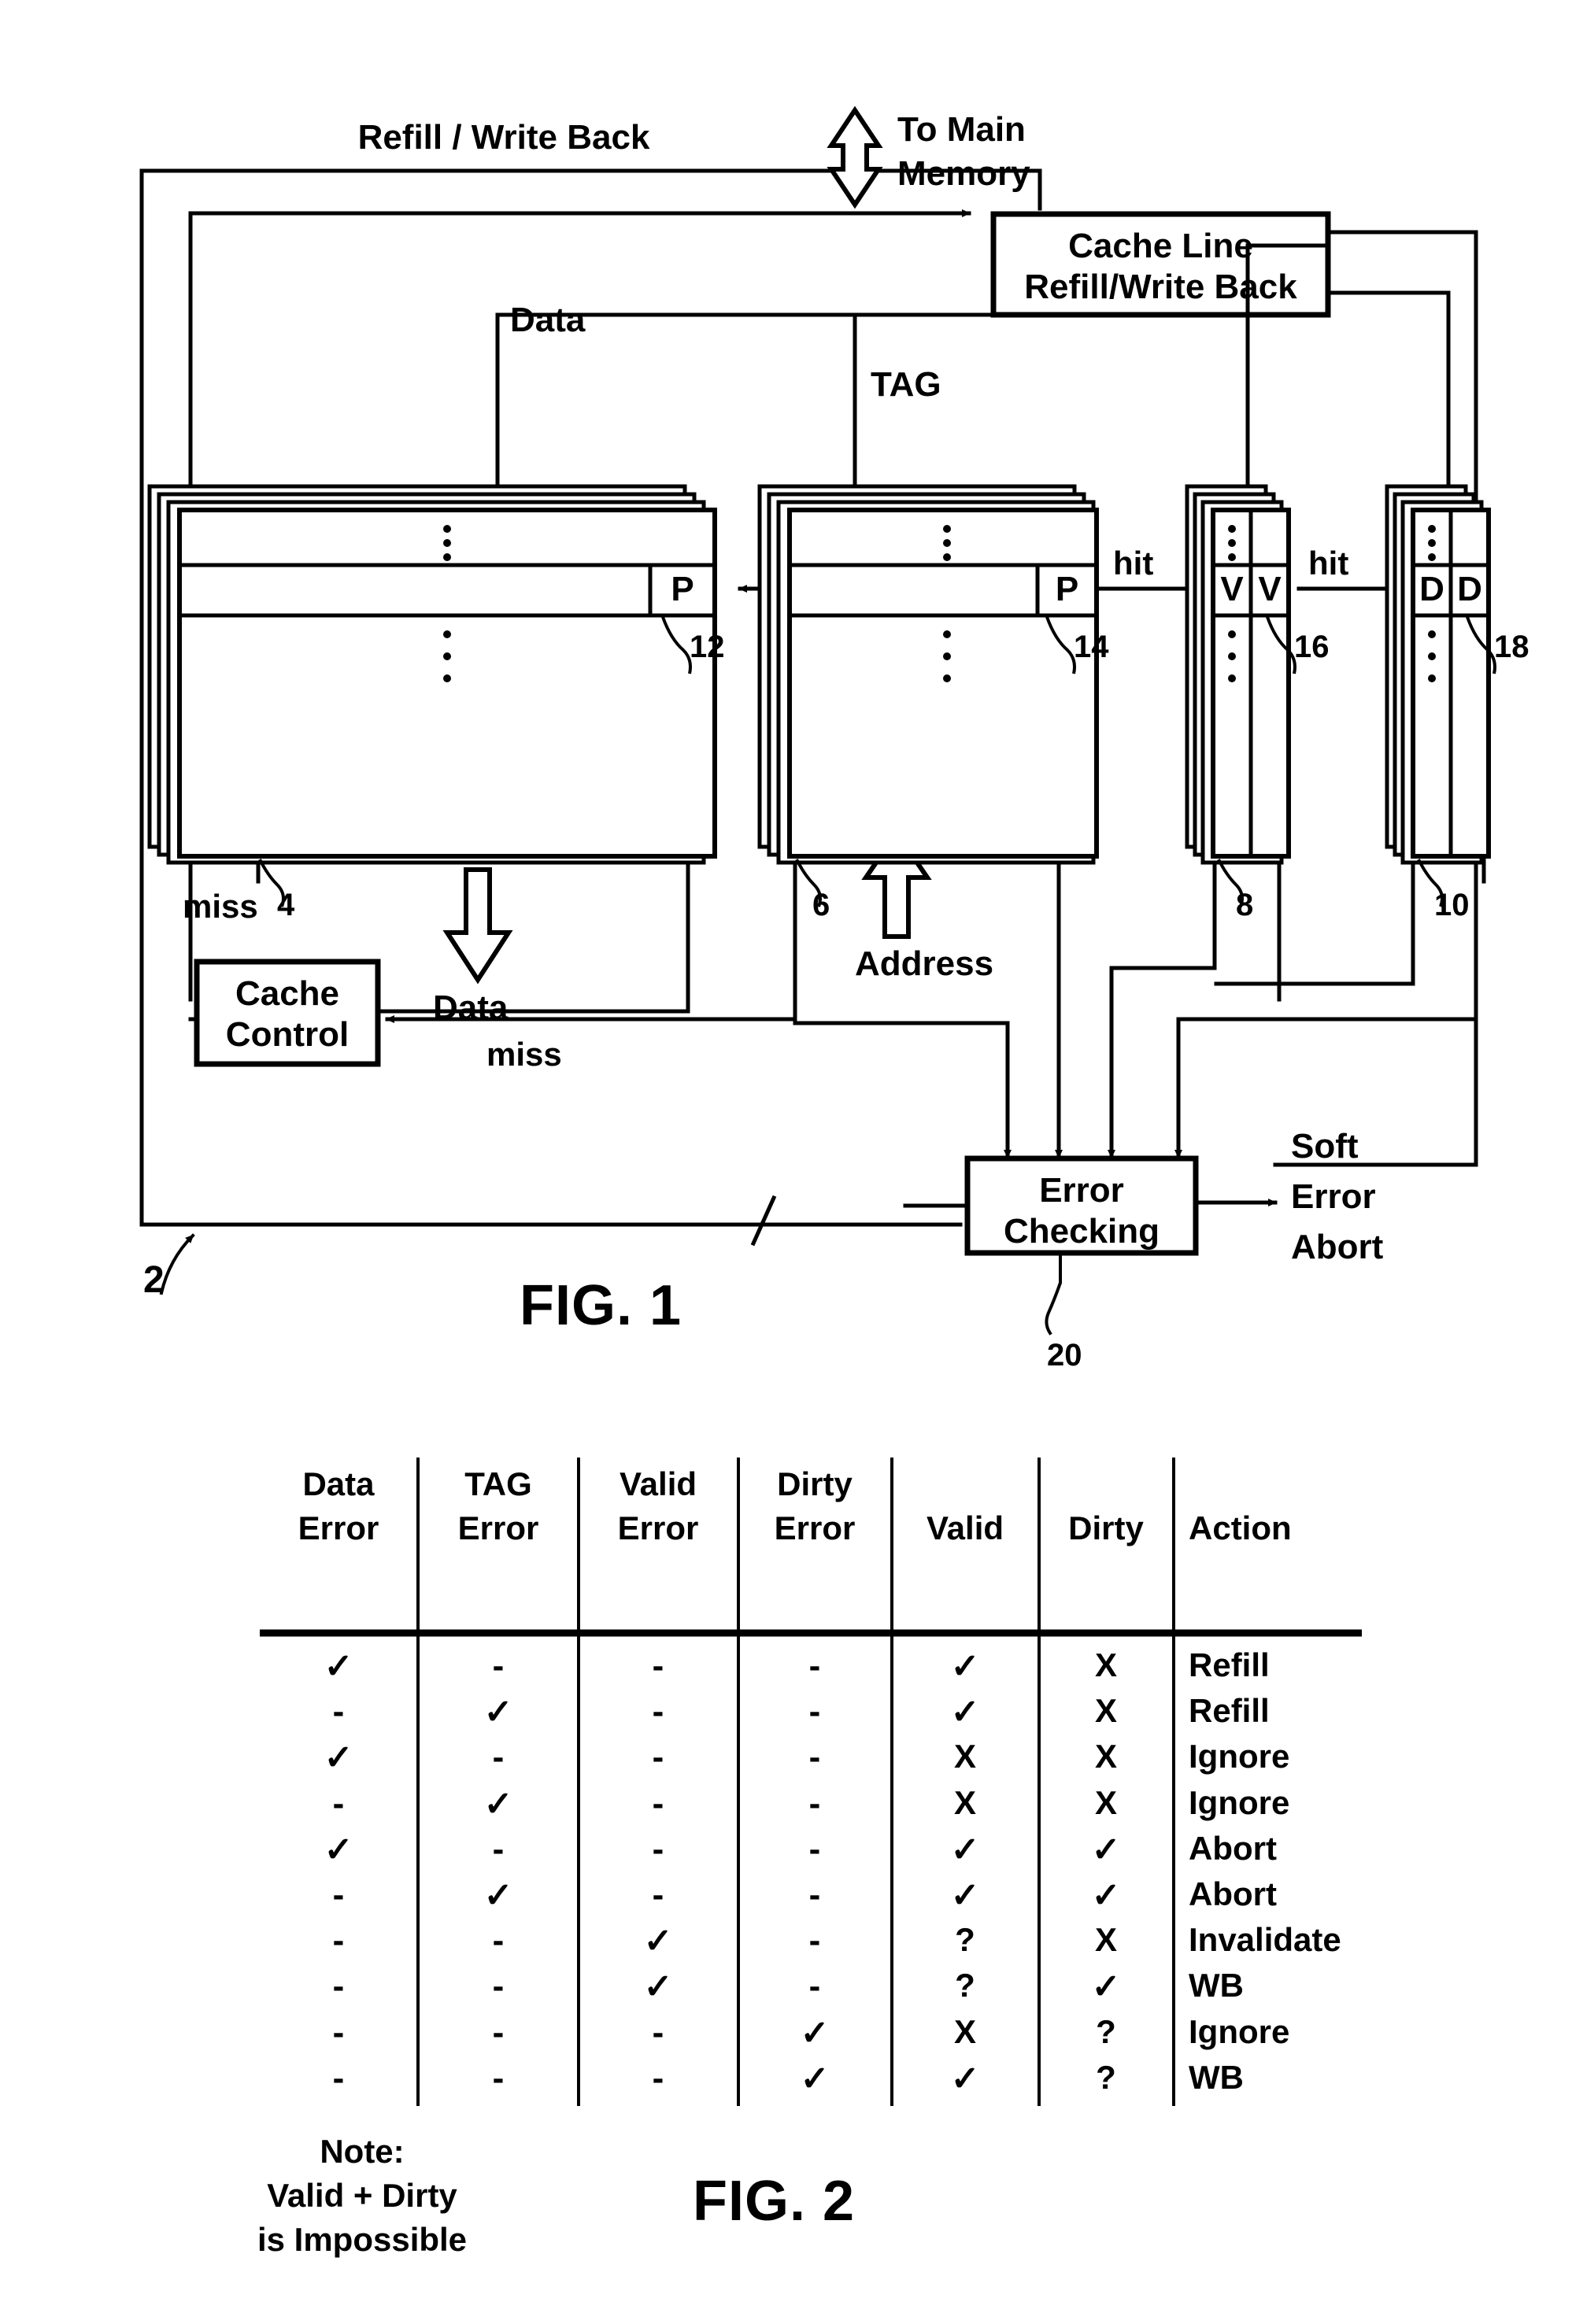 The width and height of the screenshot is (1572, 2324). What do you see at coordinates (1240, 1527) in the screenshot?
I see `table-header-cell: Action` at bounding box center [1240, 1527].